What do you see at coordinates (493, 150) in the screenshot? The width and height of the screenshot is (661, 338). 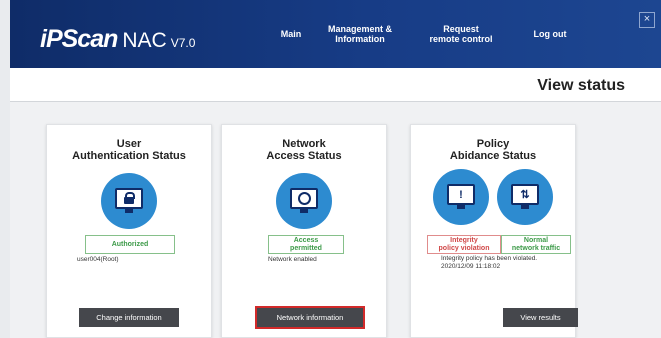 I see `card-title: Policy Abidance Status` at bounding box center [493, 150].